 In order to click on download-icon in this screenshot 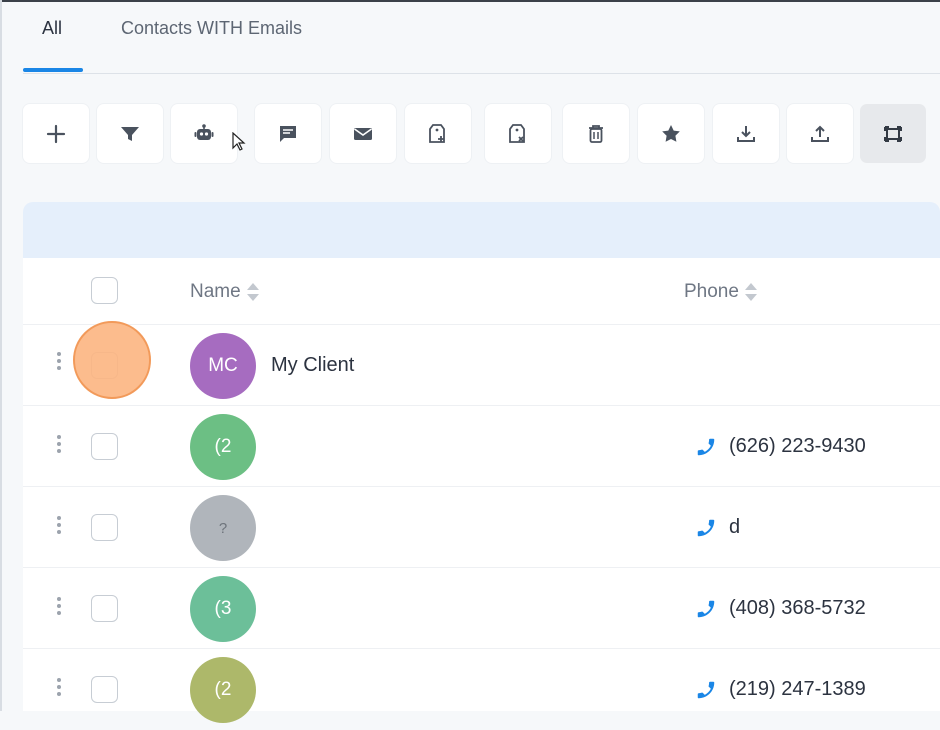, I will do `click(746, 133)`.